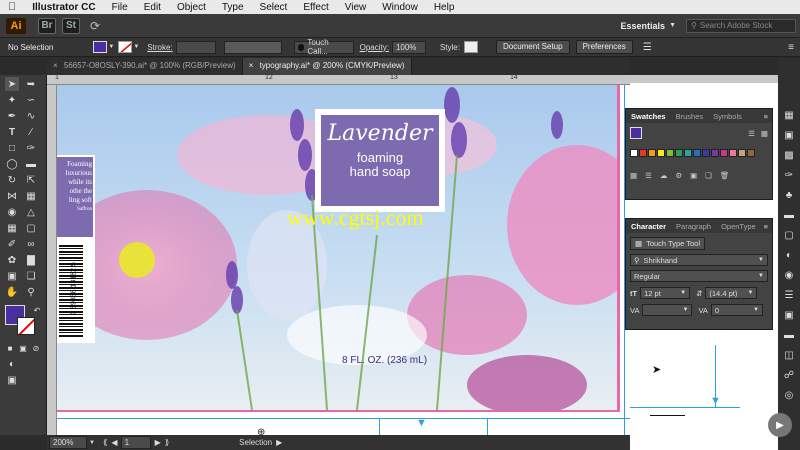  I want to click on zoom-field: 200%, so click(68, 442).